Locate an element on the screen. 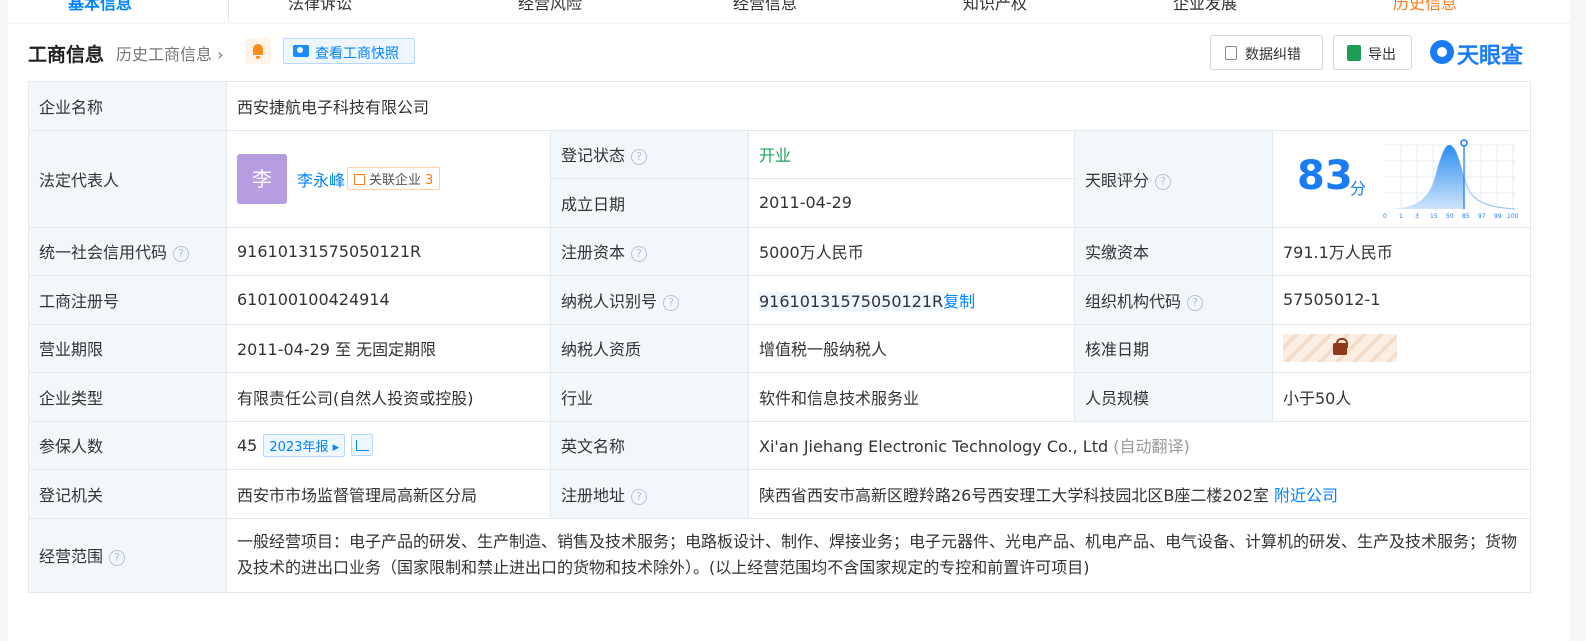 This screenshot has height=641, width=1586. credit-code: 91610131575050121R is located at coordinates (388, 251).